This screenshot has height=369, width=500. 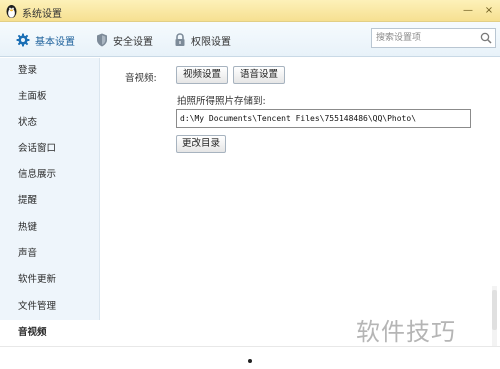 What do you see at coordinates (201, 144) in the screenshot?
I see `change-directory-button: 更改目录` at bounding box center [201, 144].